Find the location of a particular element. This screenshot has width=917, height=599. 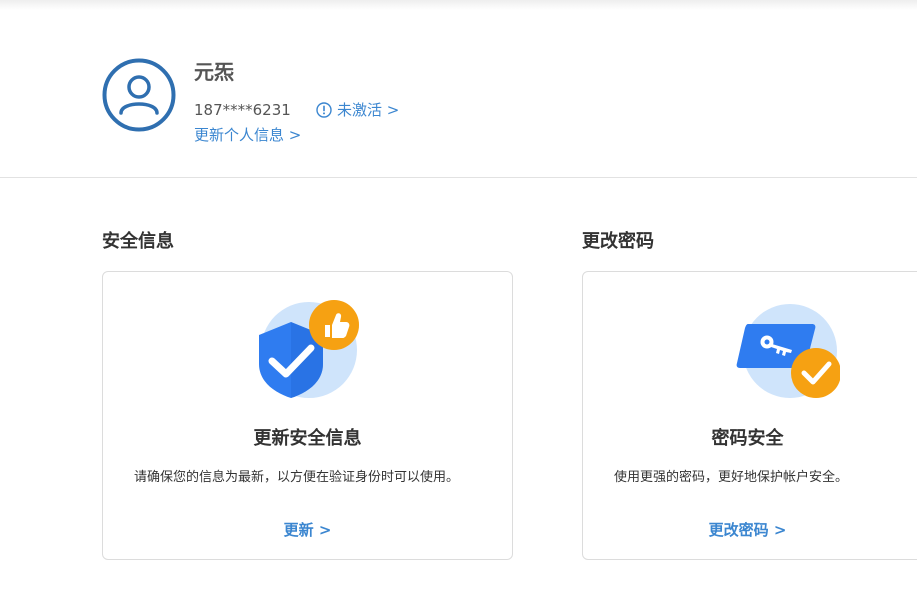

user-avatar-icon is located at coordinates (139, 95).